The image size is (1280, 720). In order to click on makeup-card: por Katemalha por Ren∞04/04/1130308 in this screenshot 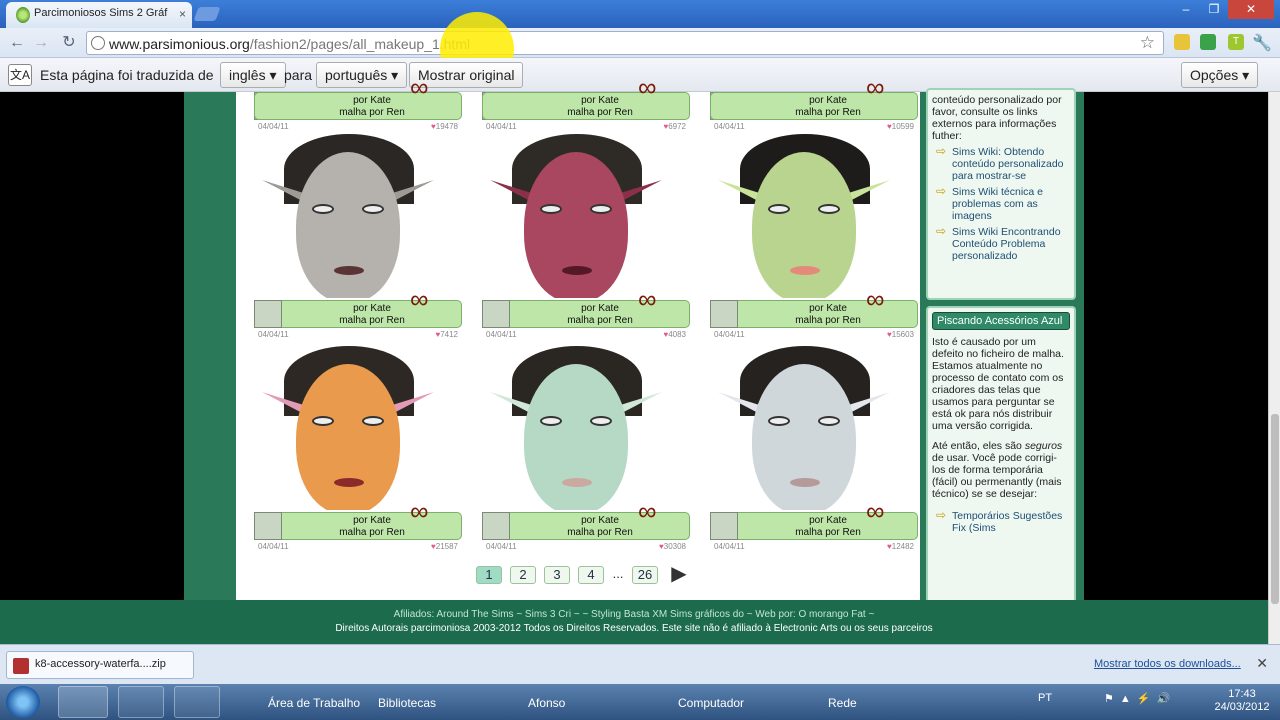, I will do `click(580, 451)`.